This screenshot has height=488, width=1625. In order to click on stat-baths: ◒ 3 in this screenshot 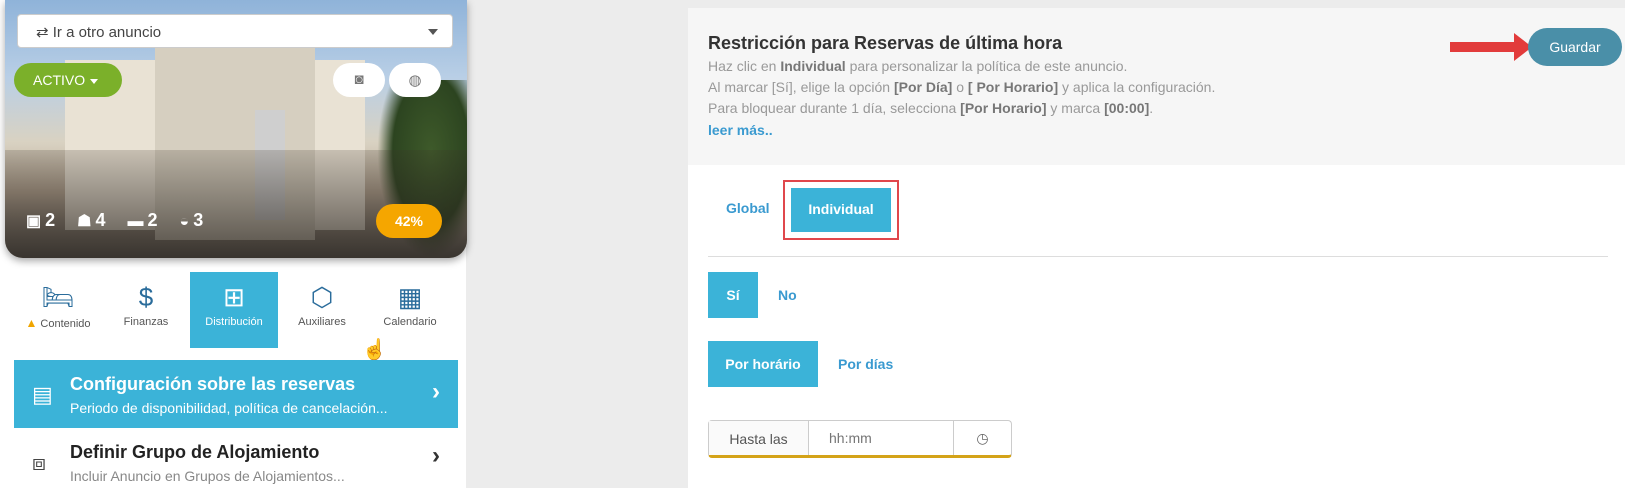, I will do `click(192, 220)`.